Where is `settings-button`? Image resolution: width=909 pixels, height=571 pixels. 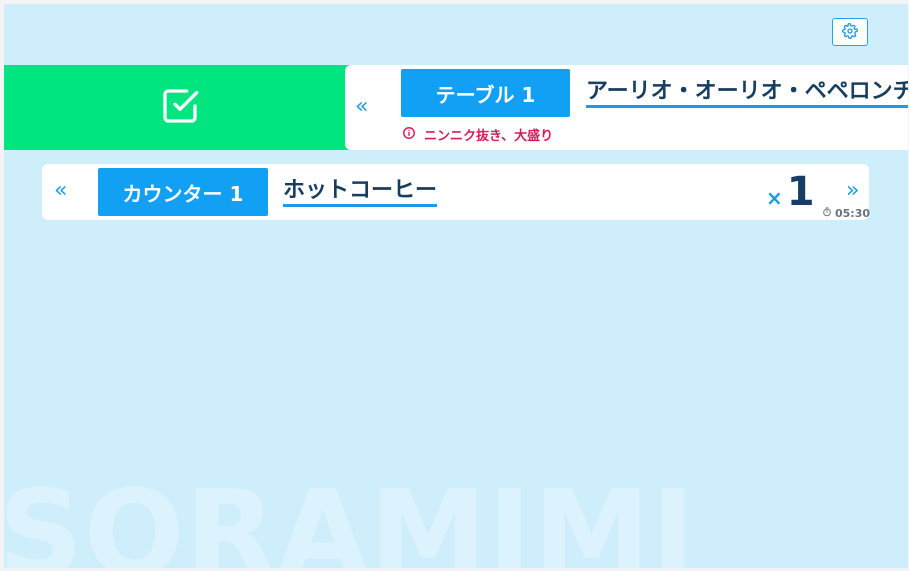
settings-button is located at coordinates (850, 32).